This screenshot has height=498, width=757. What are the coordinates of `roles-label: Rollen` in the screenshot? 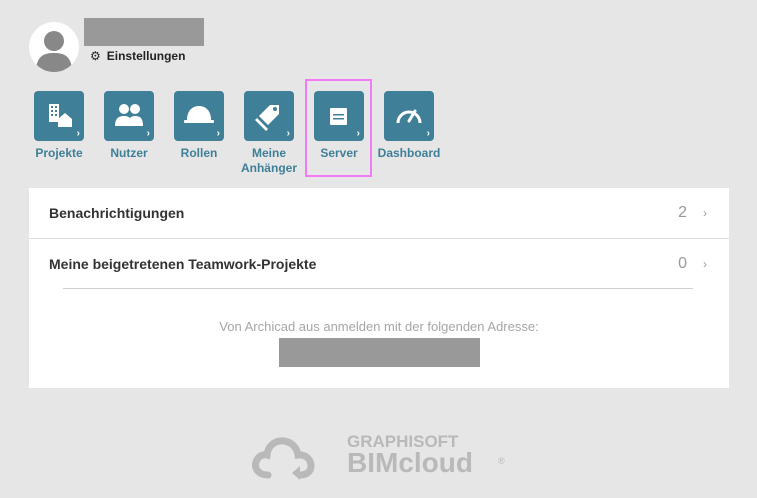 It's located at (199, 153).